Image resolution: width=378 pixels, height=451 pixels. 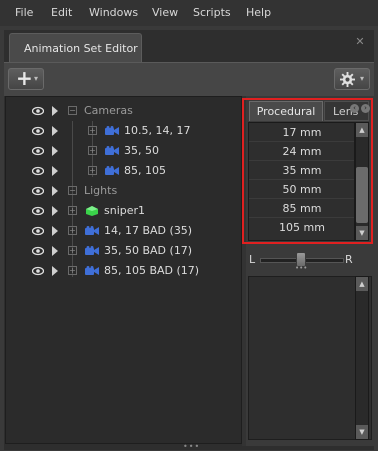 What do you see at coordinates (145, 170) in the screenshot?
I see `tree-item-label: 85, 105` at bounding box center [145, 170].